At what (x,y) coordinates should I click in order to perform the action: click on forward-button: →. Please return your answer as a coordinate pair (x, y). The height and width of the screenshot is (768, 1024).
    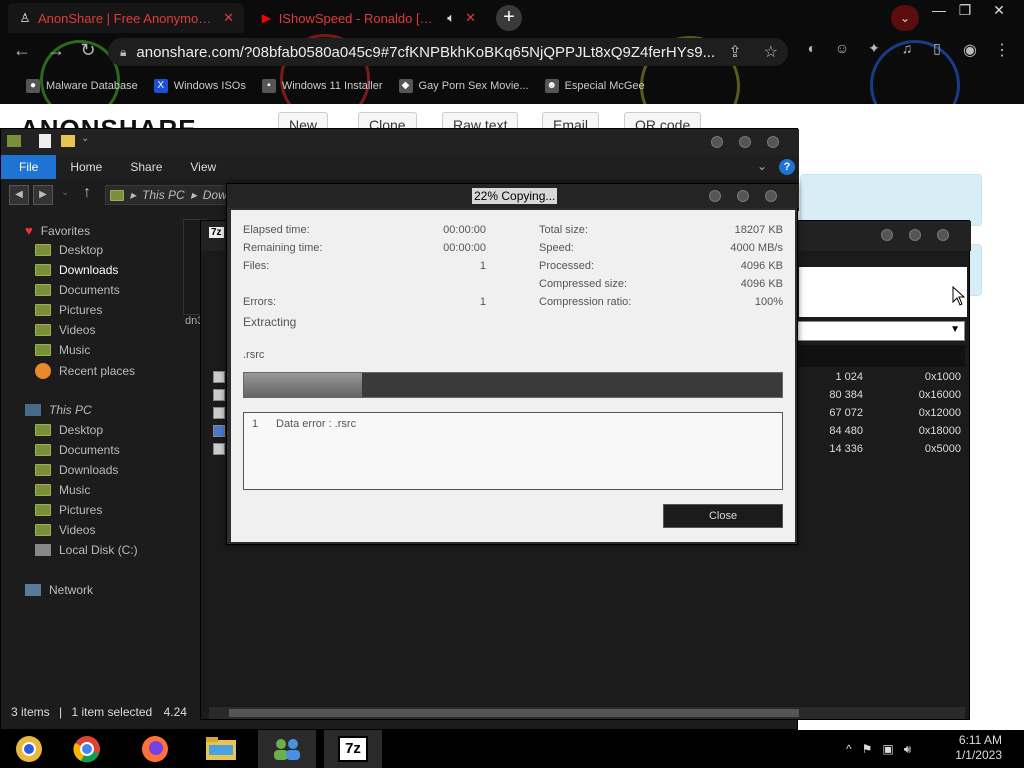
    Looking at the image, I should click on (56, 50).